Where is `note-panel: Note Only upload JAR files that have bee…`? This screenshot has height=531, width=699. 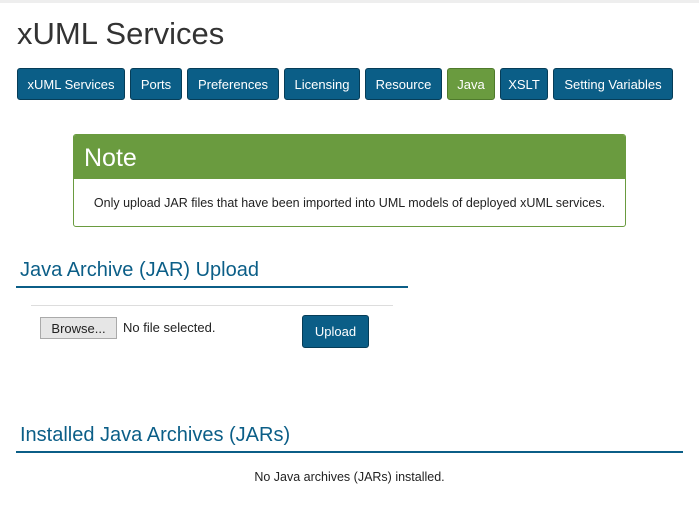
note-panel: Note Only upload JAR files that have bee… is located at coordinates (349, 180).